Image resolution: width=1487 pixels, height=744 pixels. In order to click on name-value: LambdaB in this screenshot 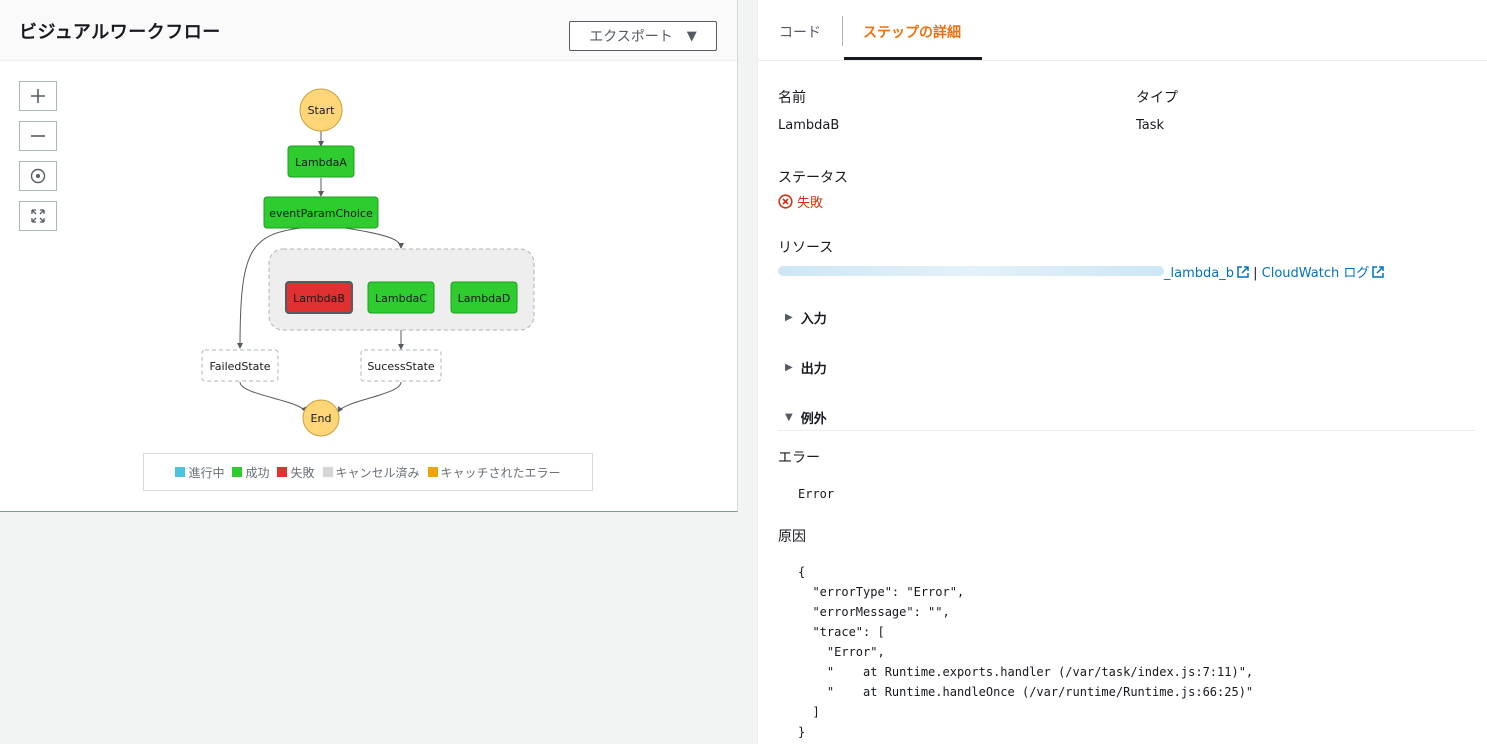, I will do `click(809, 125)`.